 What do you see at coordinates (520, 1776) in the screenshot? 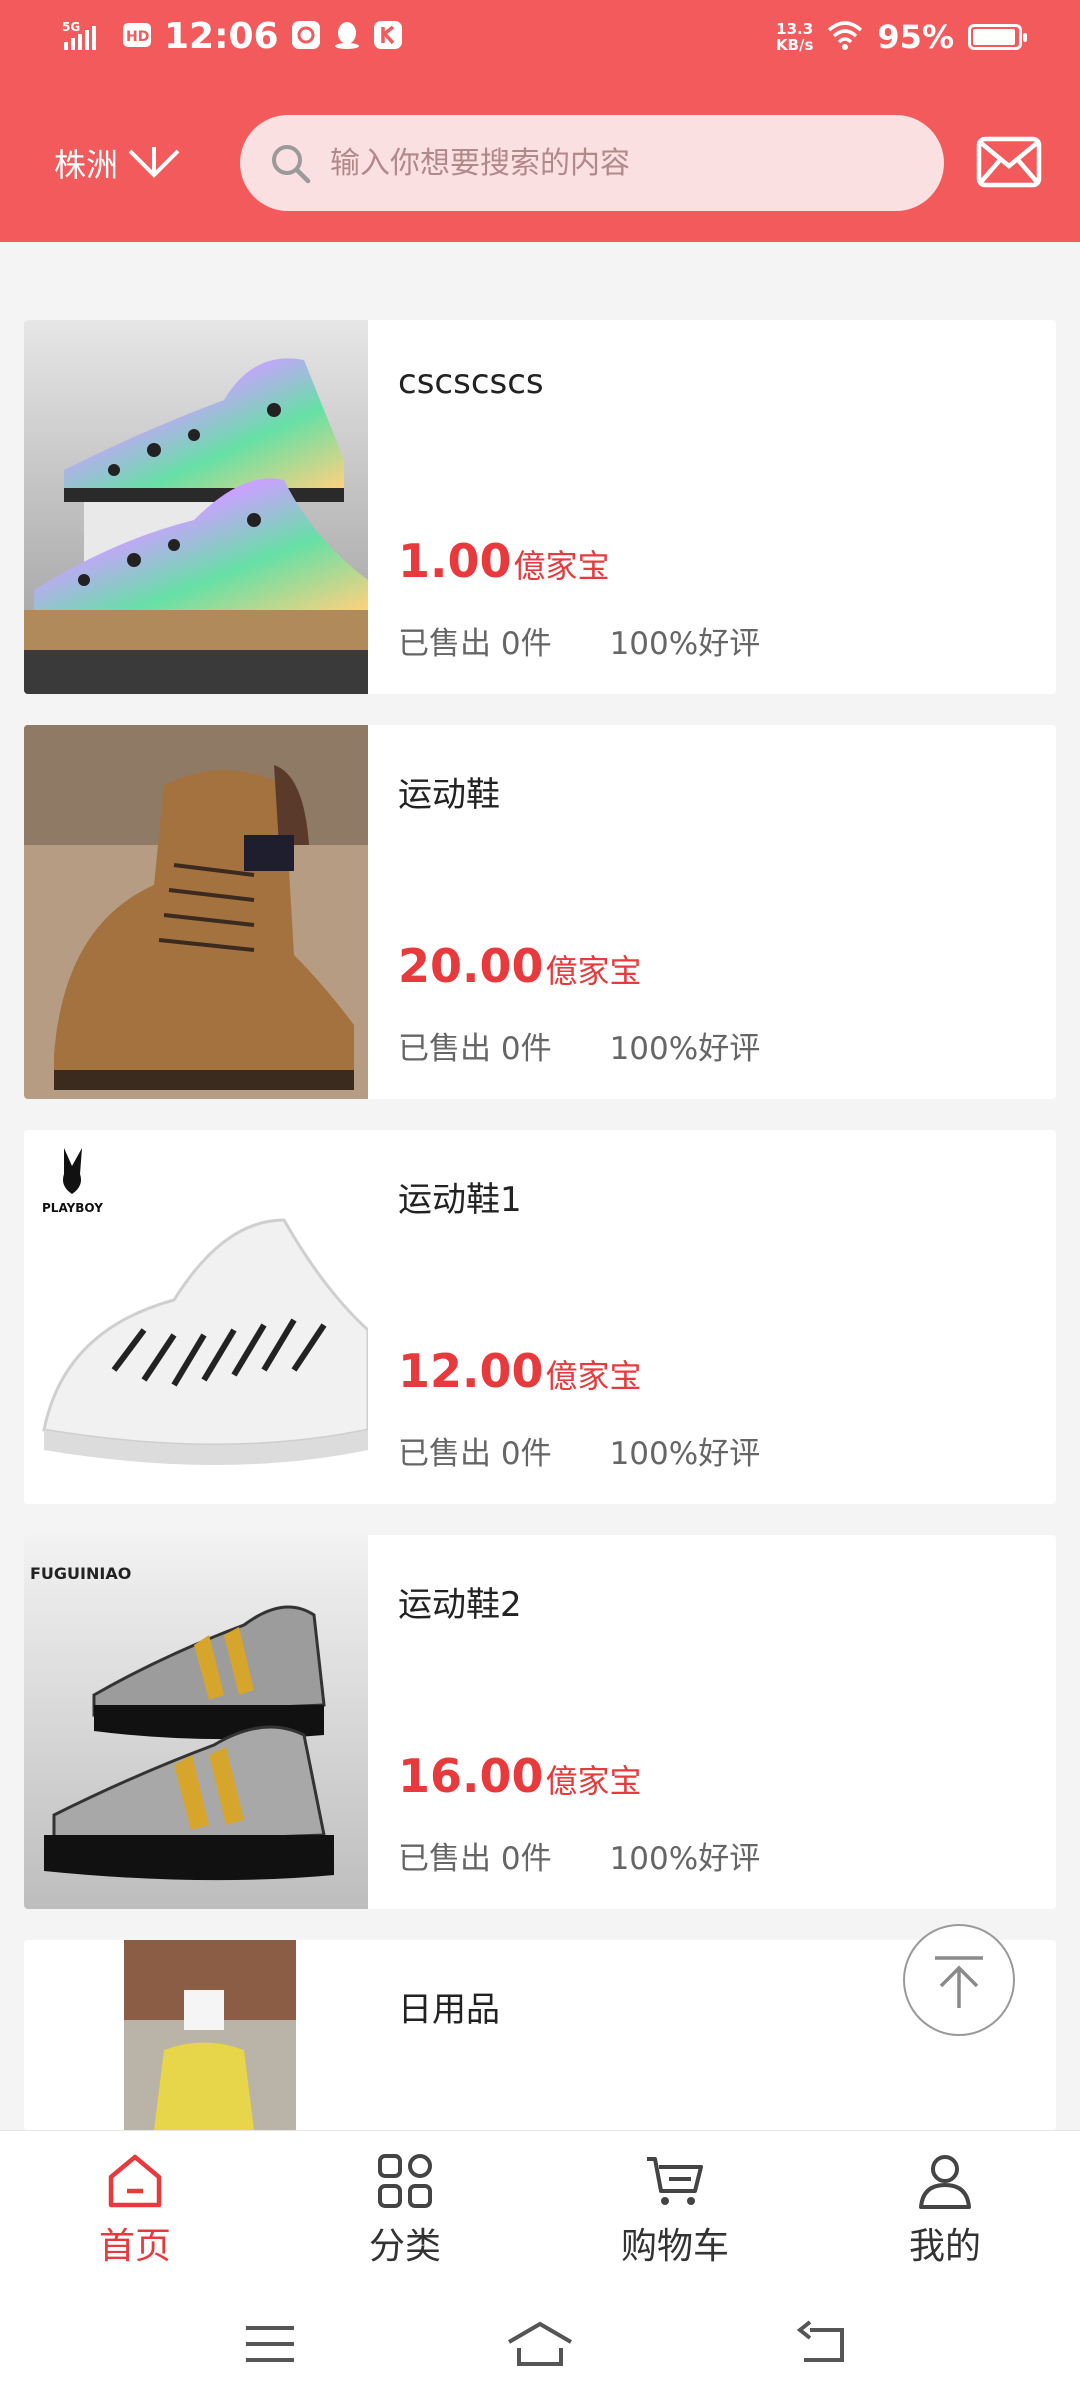
I see `product-price: 16.00 億家宝` at bounding box center [520, 1776].